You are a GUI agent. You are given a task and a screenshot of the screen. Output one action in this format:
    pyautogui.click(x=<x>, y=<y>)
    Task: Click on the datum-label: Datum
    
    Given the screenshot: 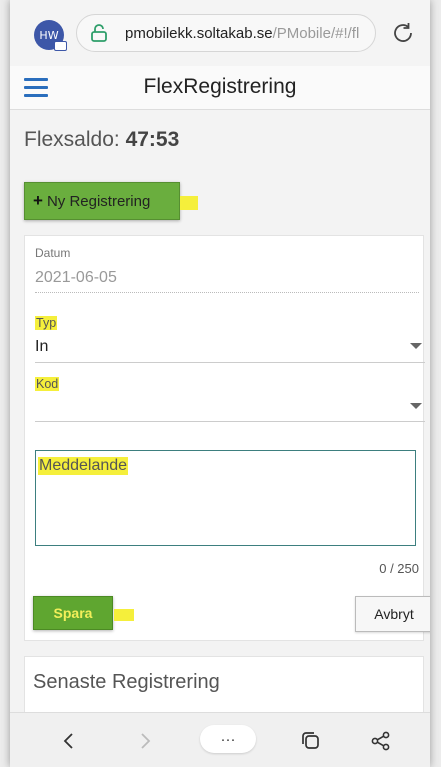 What is the action you would take?
    pyautogui.click(x=53, y=253)
    